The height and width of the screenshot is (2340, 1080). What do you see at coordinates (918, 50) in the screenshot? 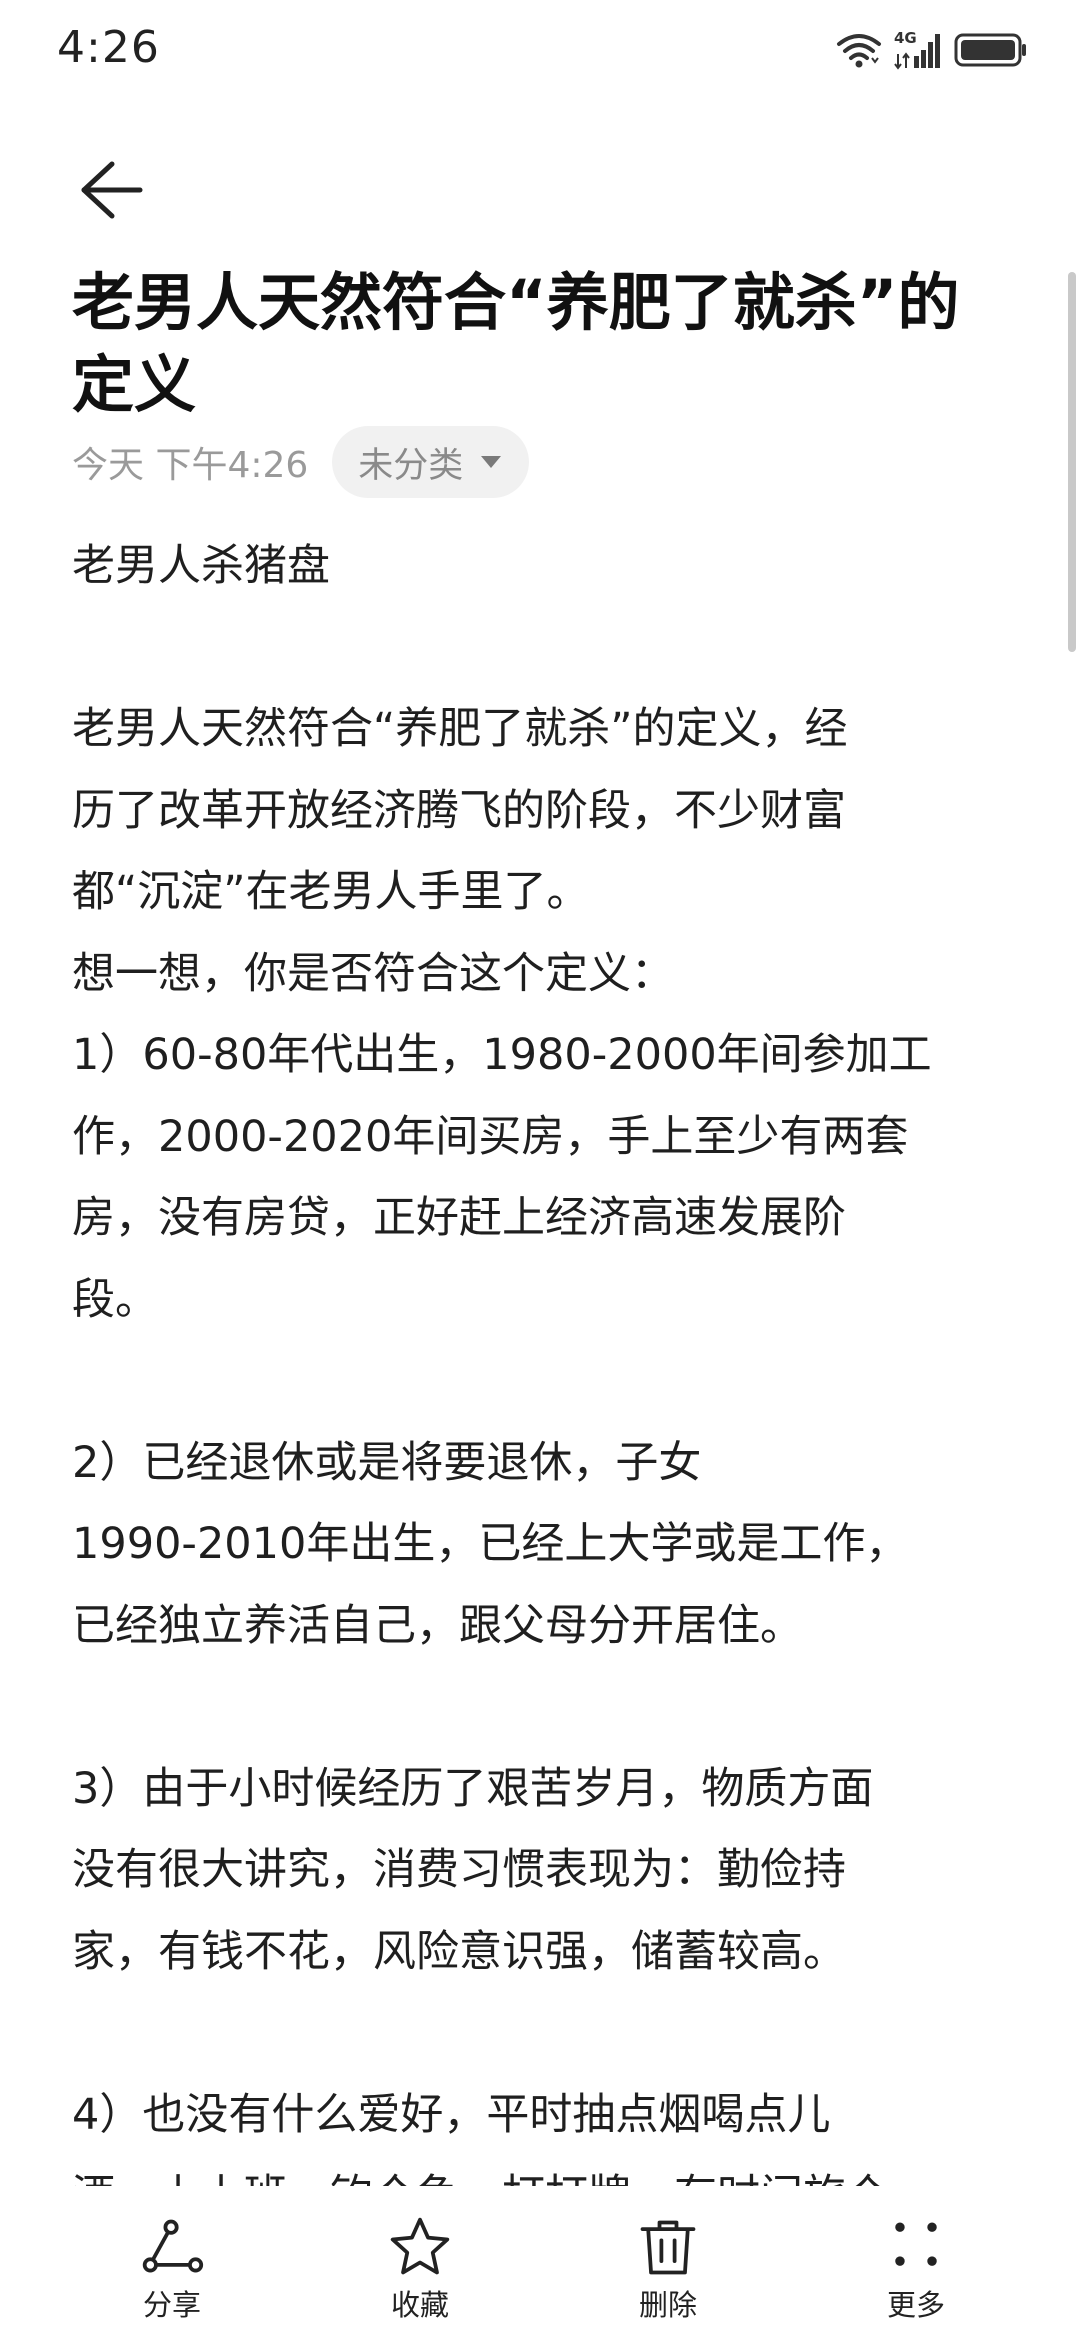
I see `cellular-signal-icon: 4G` at bounding box center [918, 50].